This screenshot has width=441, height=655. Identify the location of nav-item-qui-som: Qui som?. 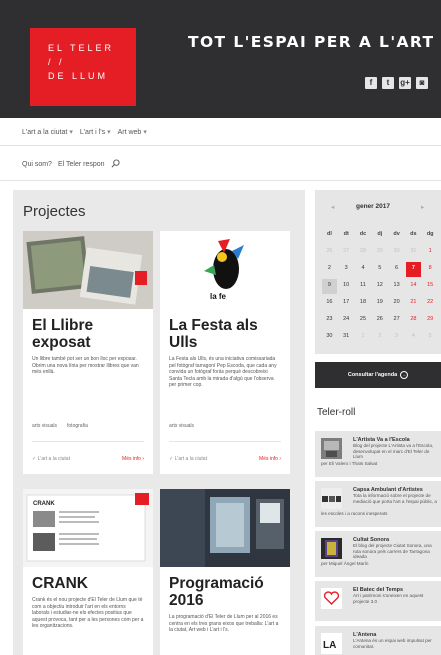
(37, 164).